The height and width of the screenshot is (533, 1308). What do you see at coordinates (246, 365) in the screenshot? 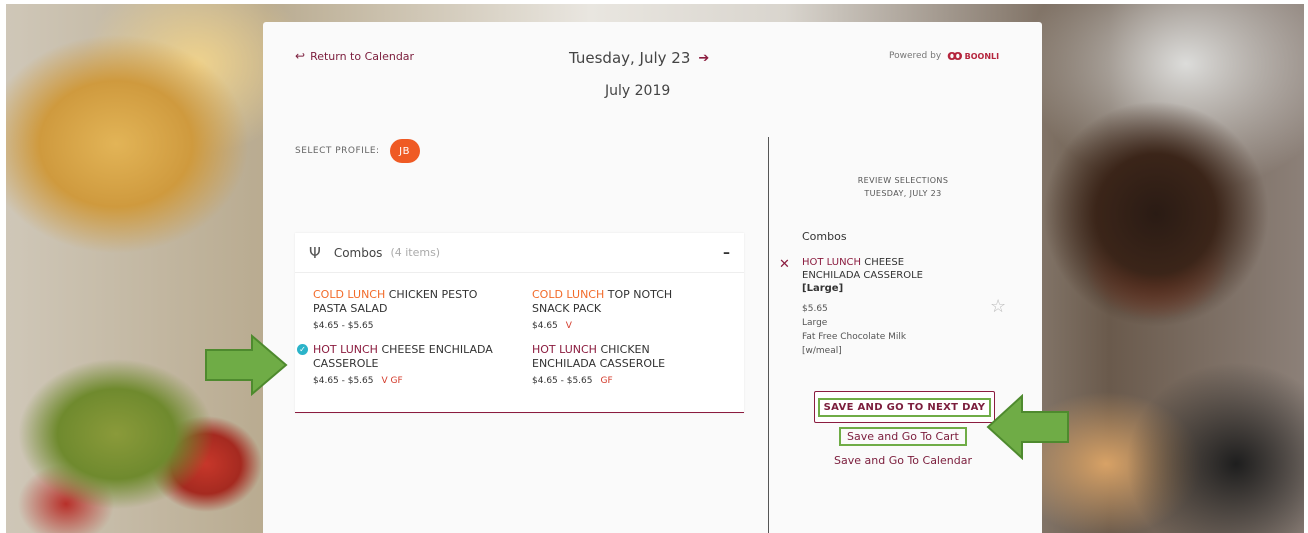
I see `annotation-arrow-right-icon` at bounding box center [246, 365].